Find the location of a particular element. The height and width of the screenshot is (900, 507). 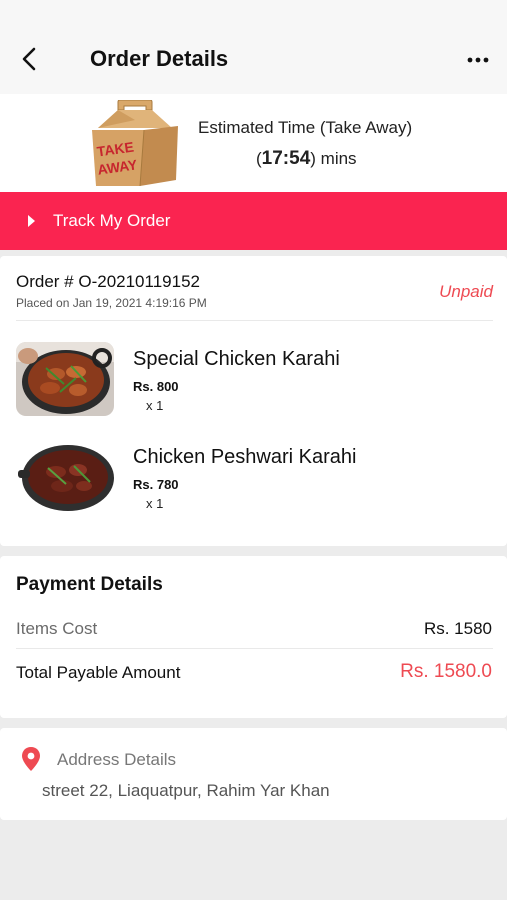

payment-status-badge: Unpaid is located at coordinates (466, 291).